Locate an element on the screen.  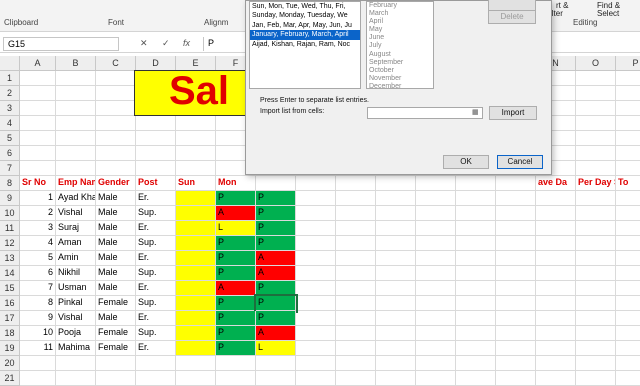
header-leave-days: ave Da is located at coordinates (556, 183).